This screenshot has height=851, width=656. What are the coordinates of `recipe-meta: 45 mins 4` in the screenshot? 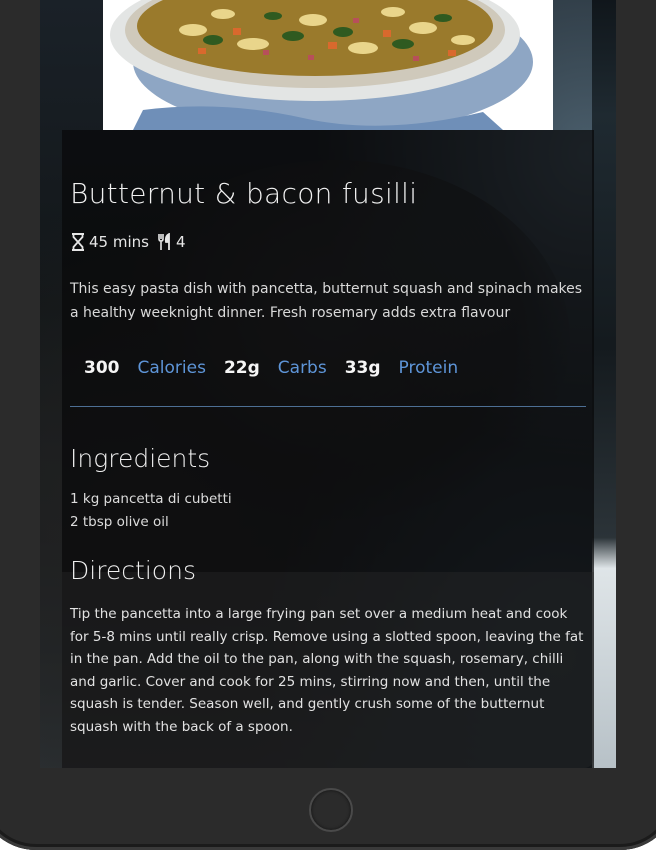 It's located at (128, 241).